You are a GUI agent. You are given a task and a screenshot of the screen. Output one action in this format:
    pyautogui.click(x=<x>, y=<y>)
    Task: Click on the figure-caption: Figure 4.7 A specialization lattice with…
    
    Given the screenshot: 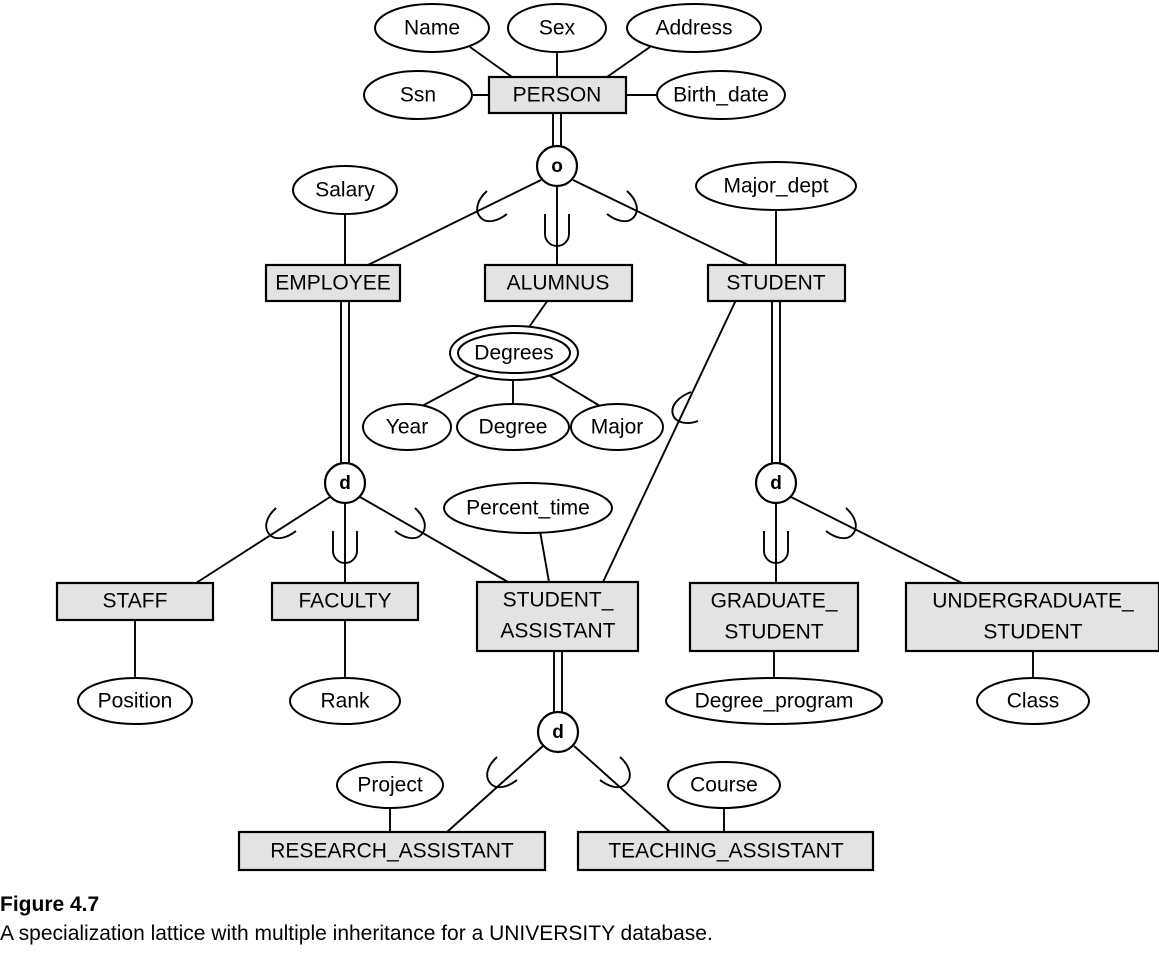 What is the action you would take?
    pyautogui.click(x=579, y=919)
    